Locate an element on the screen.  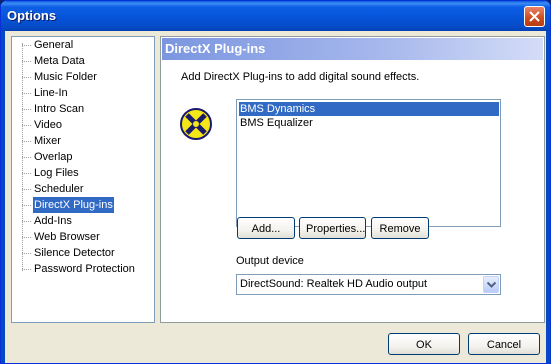
window-frame-right is located at coordinates (548, 197).